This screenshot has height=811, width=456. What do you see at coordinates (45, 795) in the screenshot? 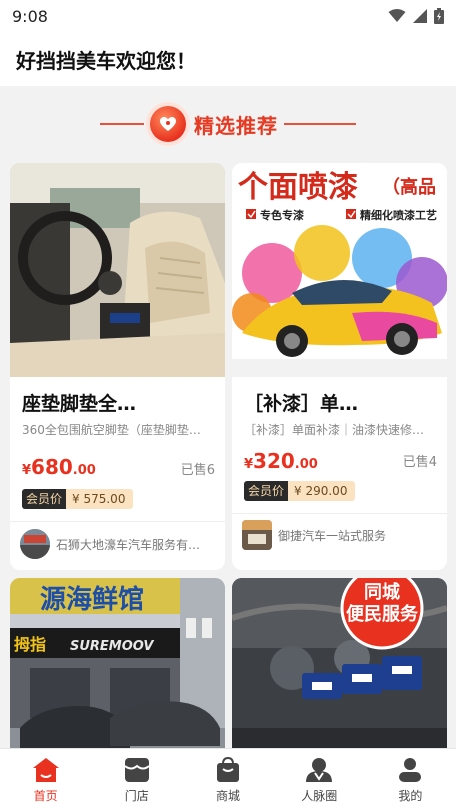
I see `tab-label: 首页` at bounding box center [45, 795].